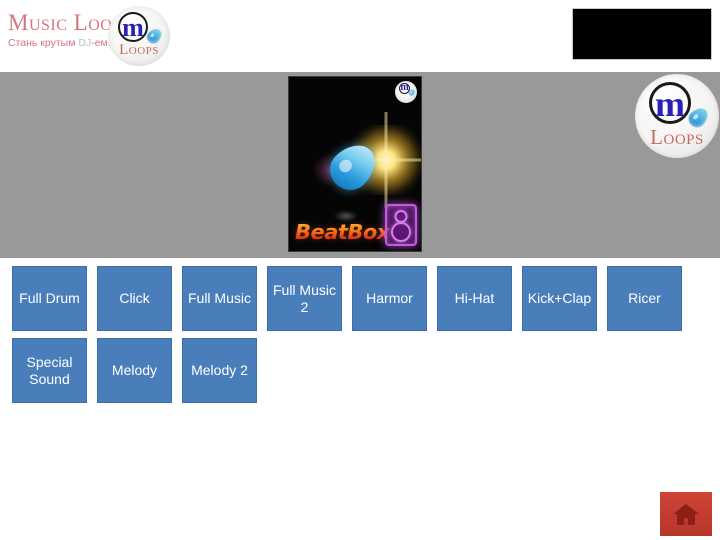 This screenshot has width=720, height=540. What do you see at coordinates (342, 232) in the screenshot?
I see `album-title: BeatBox` at bounding box center [342, 232].